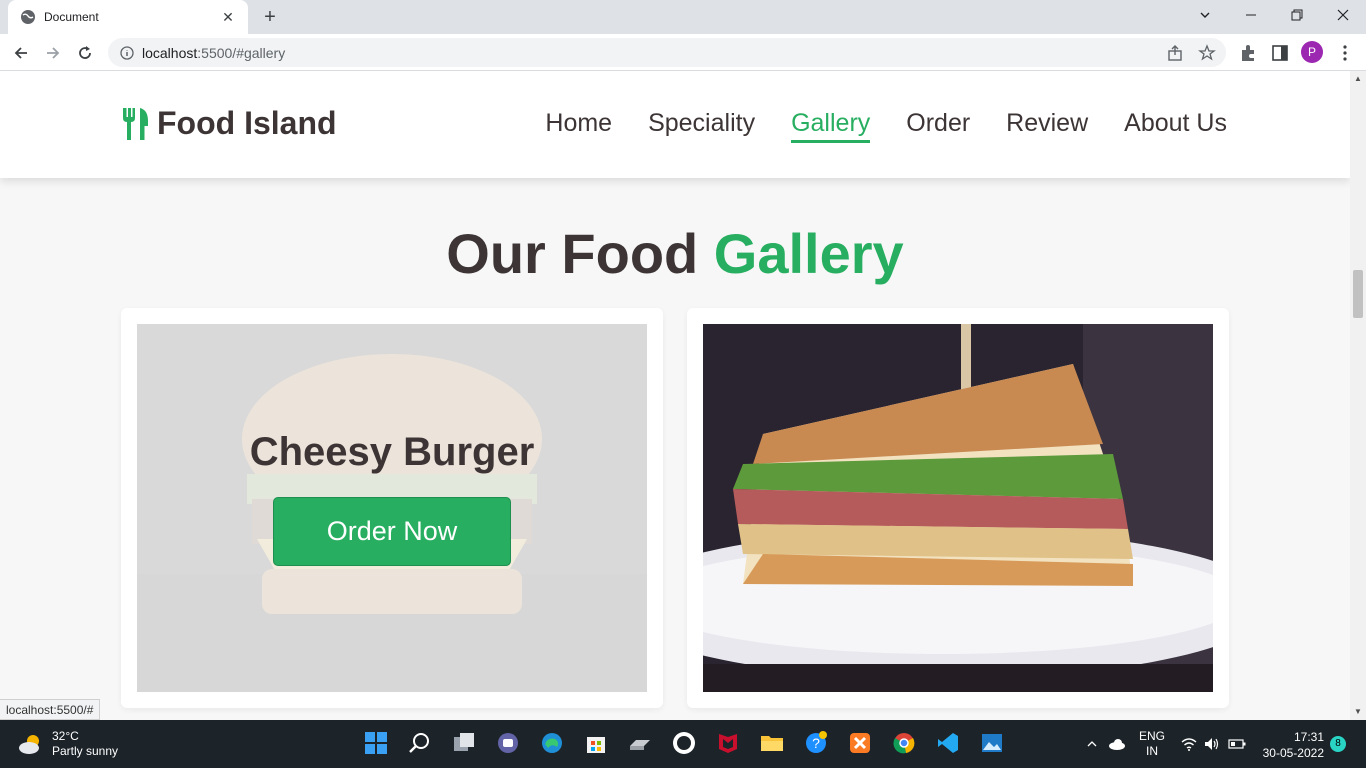 This screenshot has height=768, width=1366. I want to click on globe-icon, so click(28, 17).